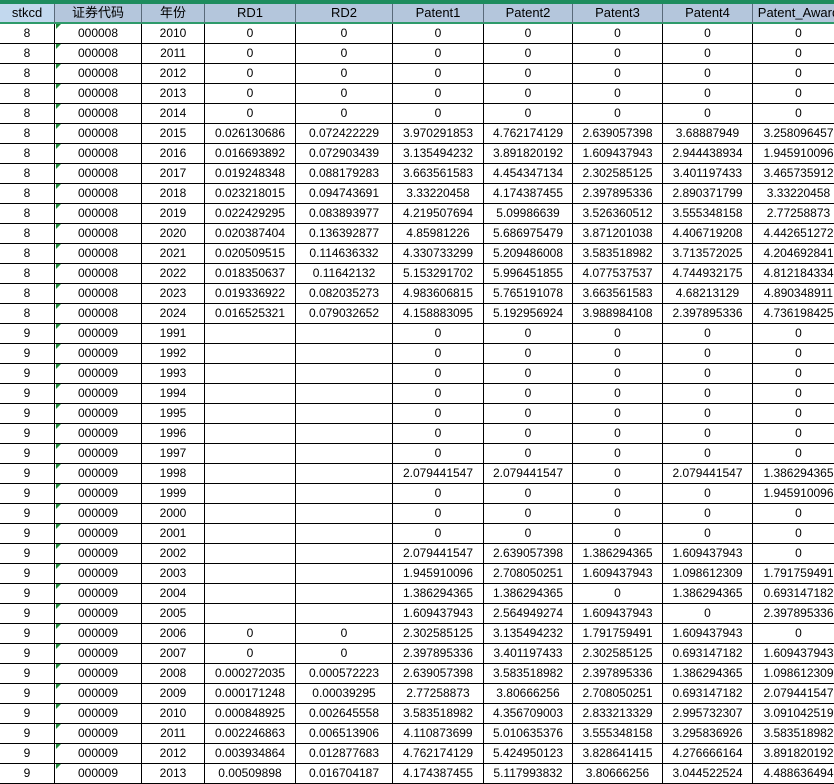 Image resolution: width=834 pixels, height=784 pixels. I want to click on cell-patent2: 5.09986639, so click(528, 214).